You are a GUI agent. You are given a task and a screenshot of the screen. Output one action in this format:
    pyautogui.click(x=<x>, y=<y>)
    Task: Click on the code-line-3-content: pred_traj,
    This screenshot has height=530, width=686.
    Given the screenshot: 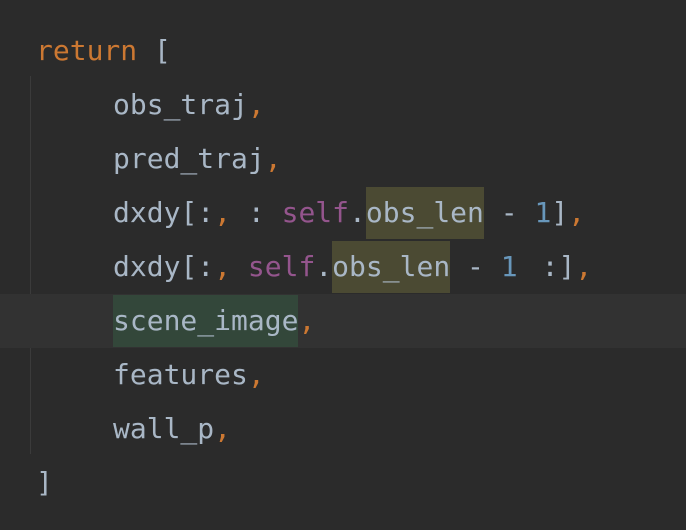 What is the action you would take?
    pyautogui.click(x=197, y=159)
    